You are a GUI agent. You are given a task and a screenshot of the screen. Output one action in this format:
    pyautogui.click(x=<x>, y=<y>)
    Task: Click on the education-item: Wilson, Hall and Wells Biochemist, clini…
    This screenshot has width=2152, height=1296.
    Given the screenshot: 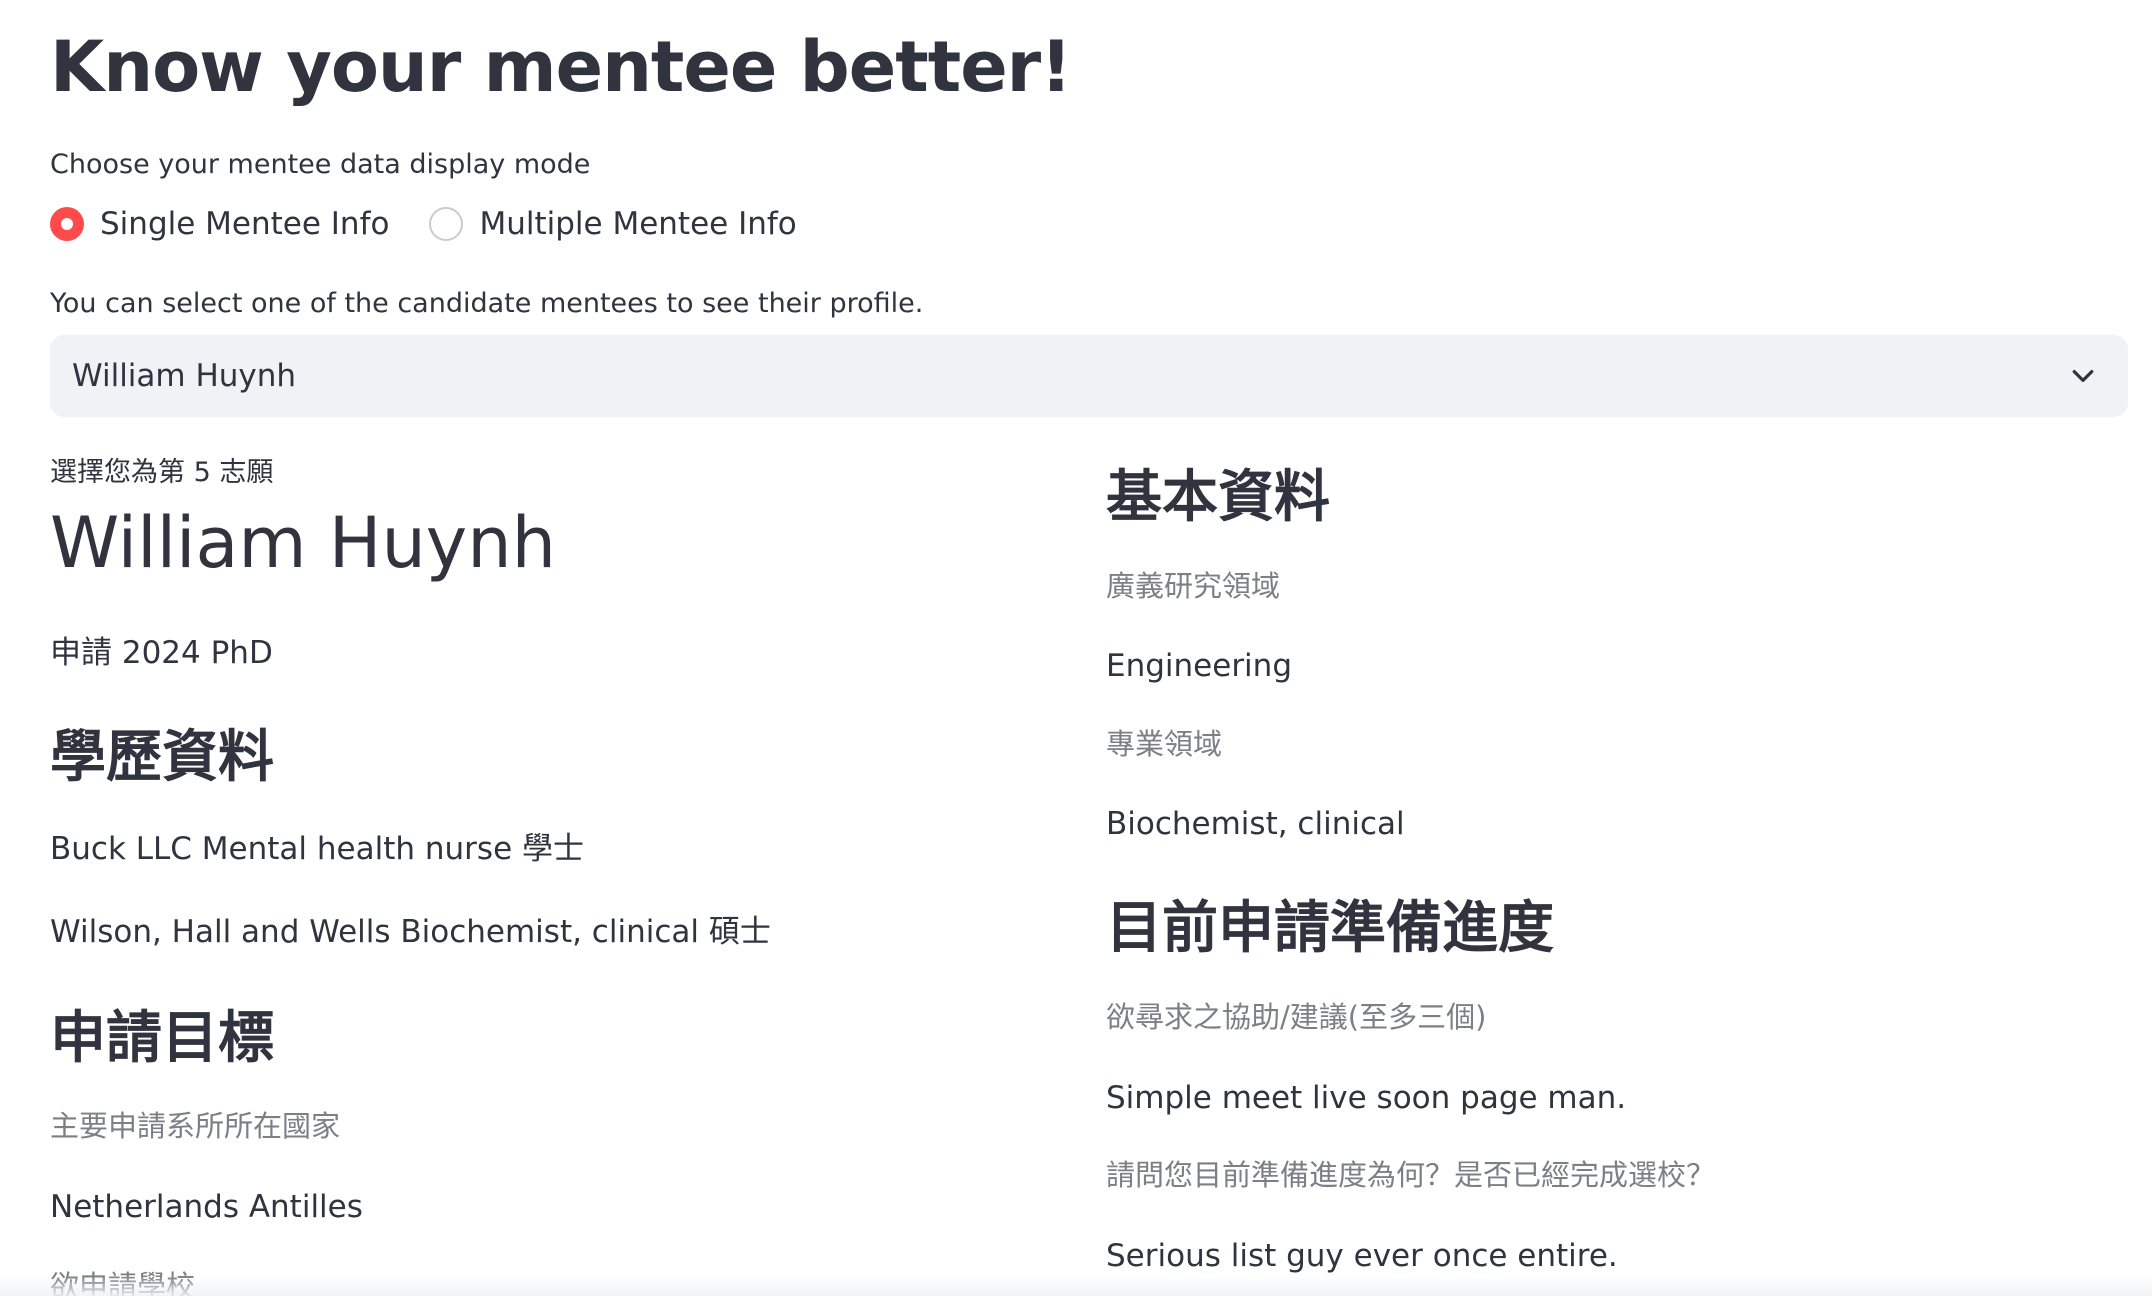 What is the action you would take?
    pyautogui.click(x=410, y=932)
    